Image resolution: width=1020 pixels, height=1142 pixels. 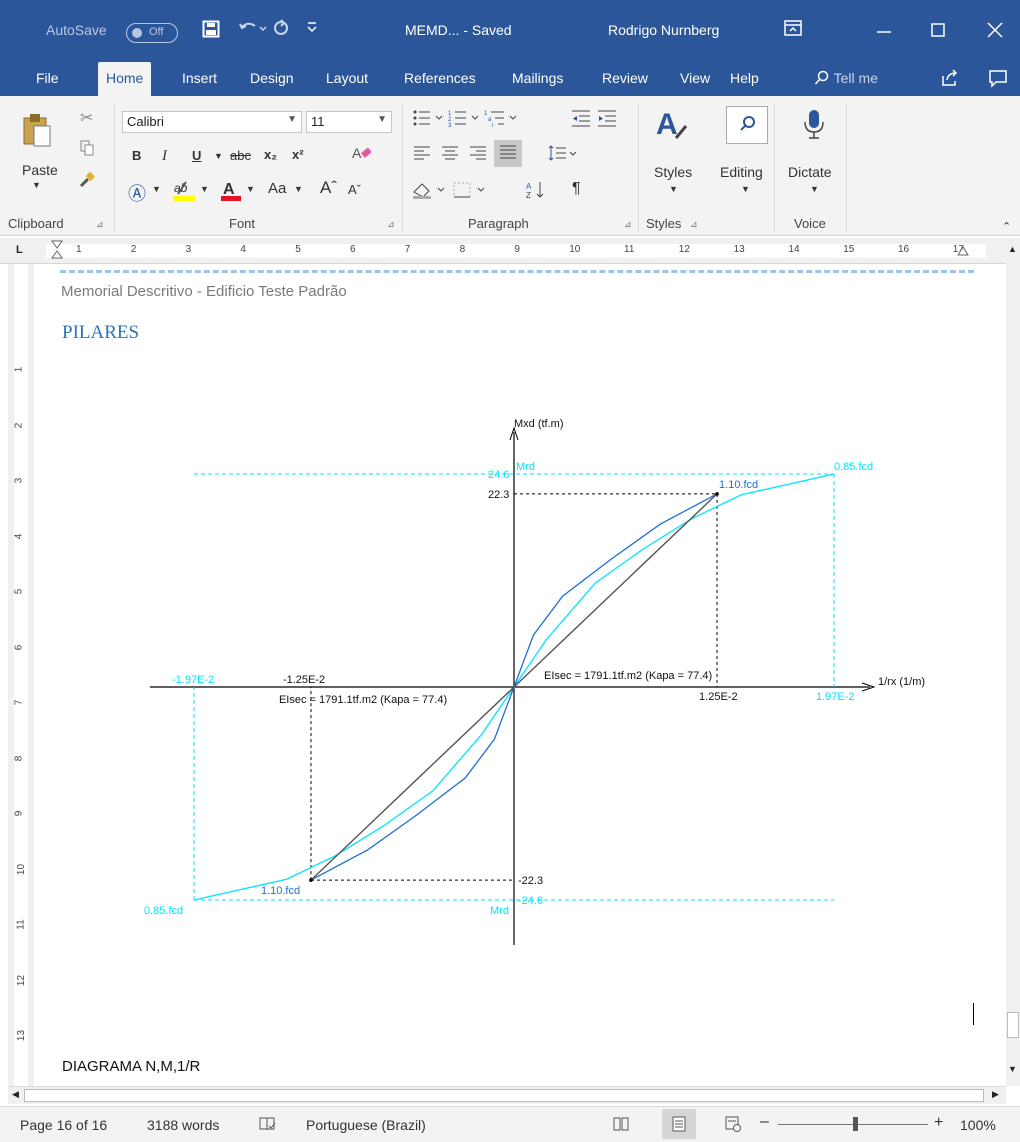 What do you see at coordinates (733, 1125) in the screenshot?
I see `web-layout-icon` at bounding box center [733, 1125].